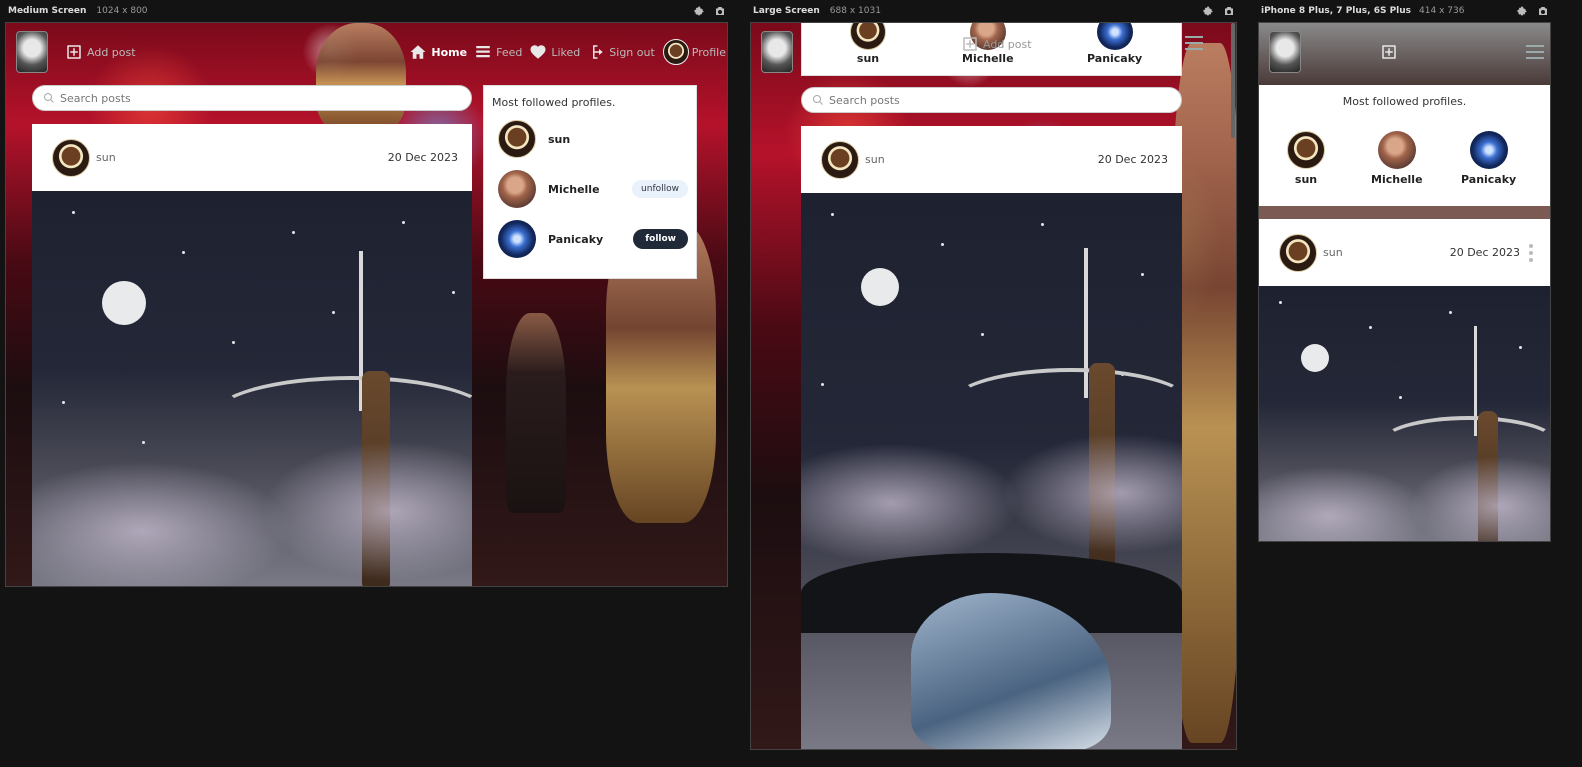  Describe the element at coordinates (1233, 80) in the screenshot. I see `scrollbar-thumb` at that location.